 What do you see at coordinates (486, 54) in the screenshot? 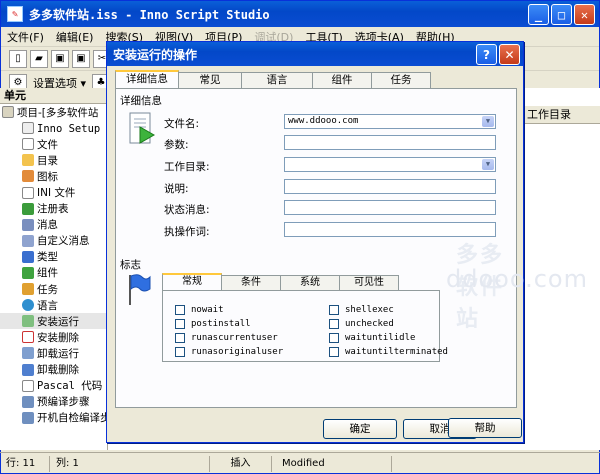
I see `help-icon: ?` at bounding box center [486, 54].